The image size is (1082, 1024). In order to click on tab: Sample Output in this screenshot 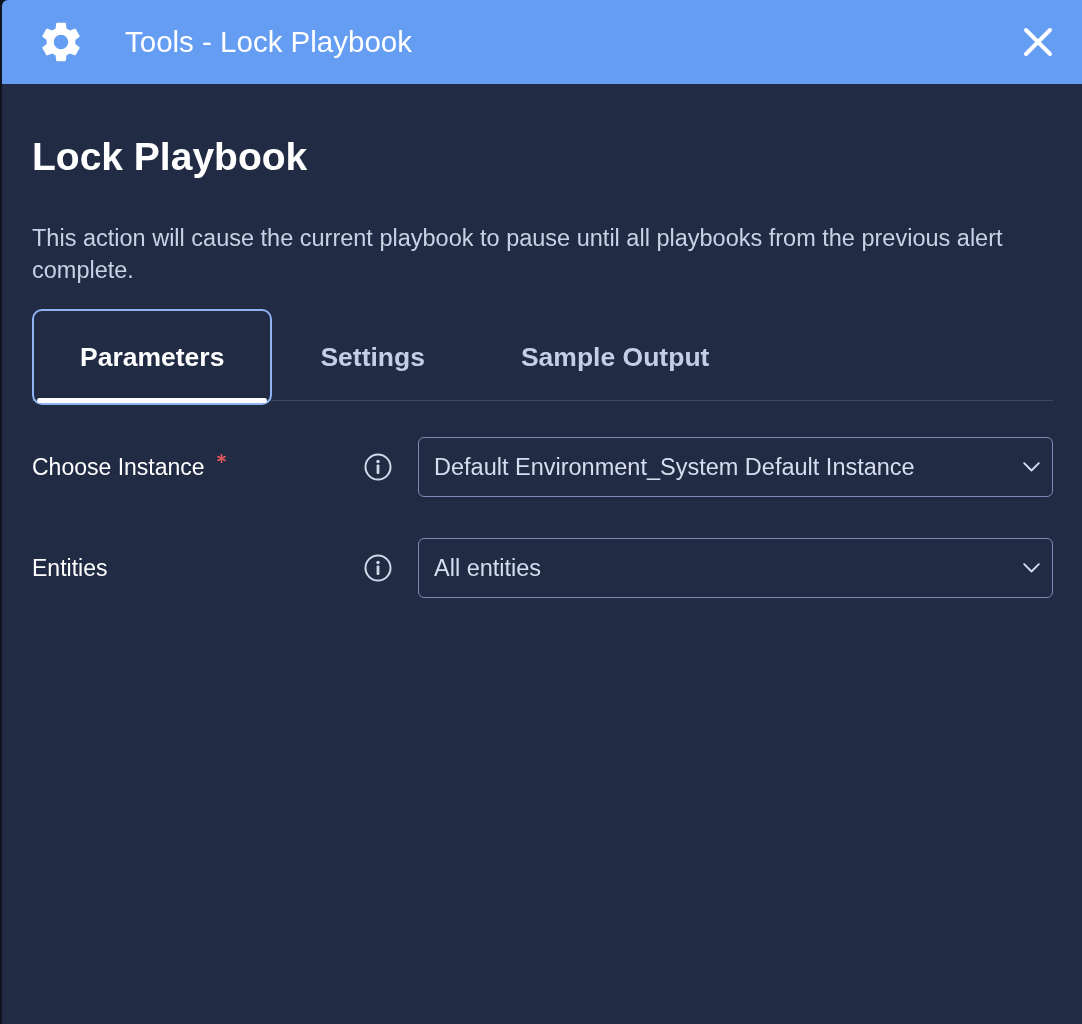, I will do `click(615, 357)`.